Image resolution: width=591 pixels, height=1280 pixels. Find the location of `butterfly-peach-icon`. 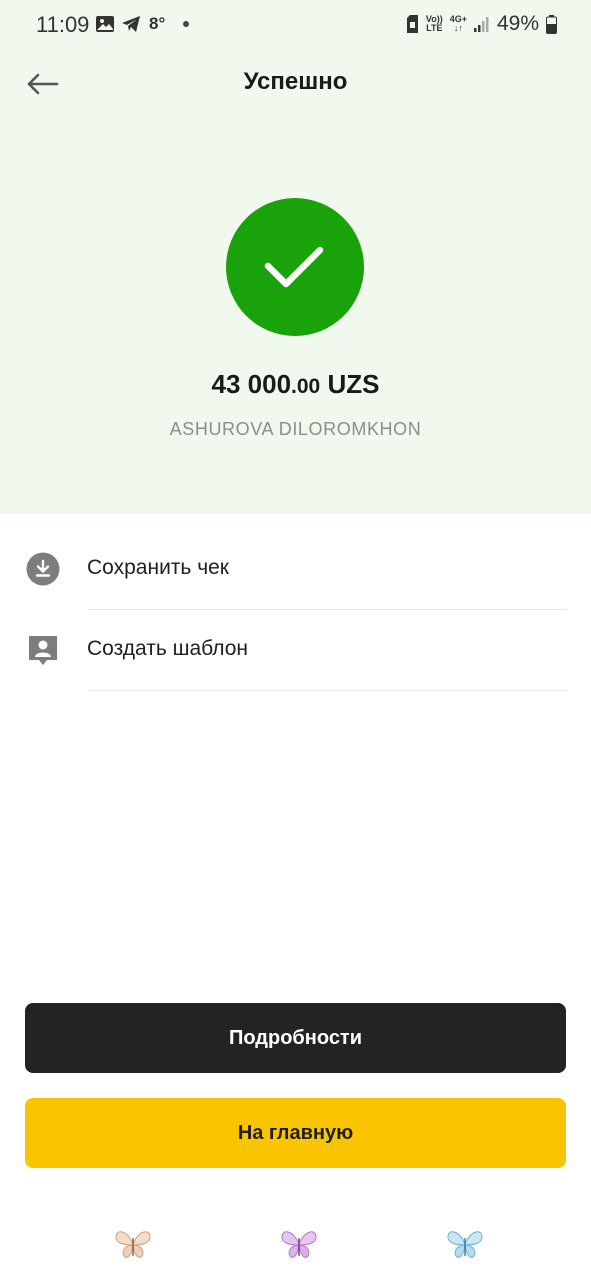

butterfly-peach-icon is located at coordinates (133, 1244).